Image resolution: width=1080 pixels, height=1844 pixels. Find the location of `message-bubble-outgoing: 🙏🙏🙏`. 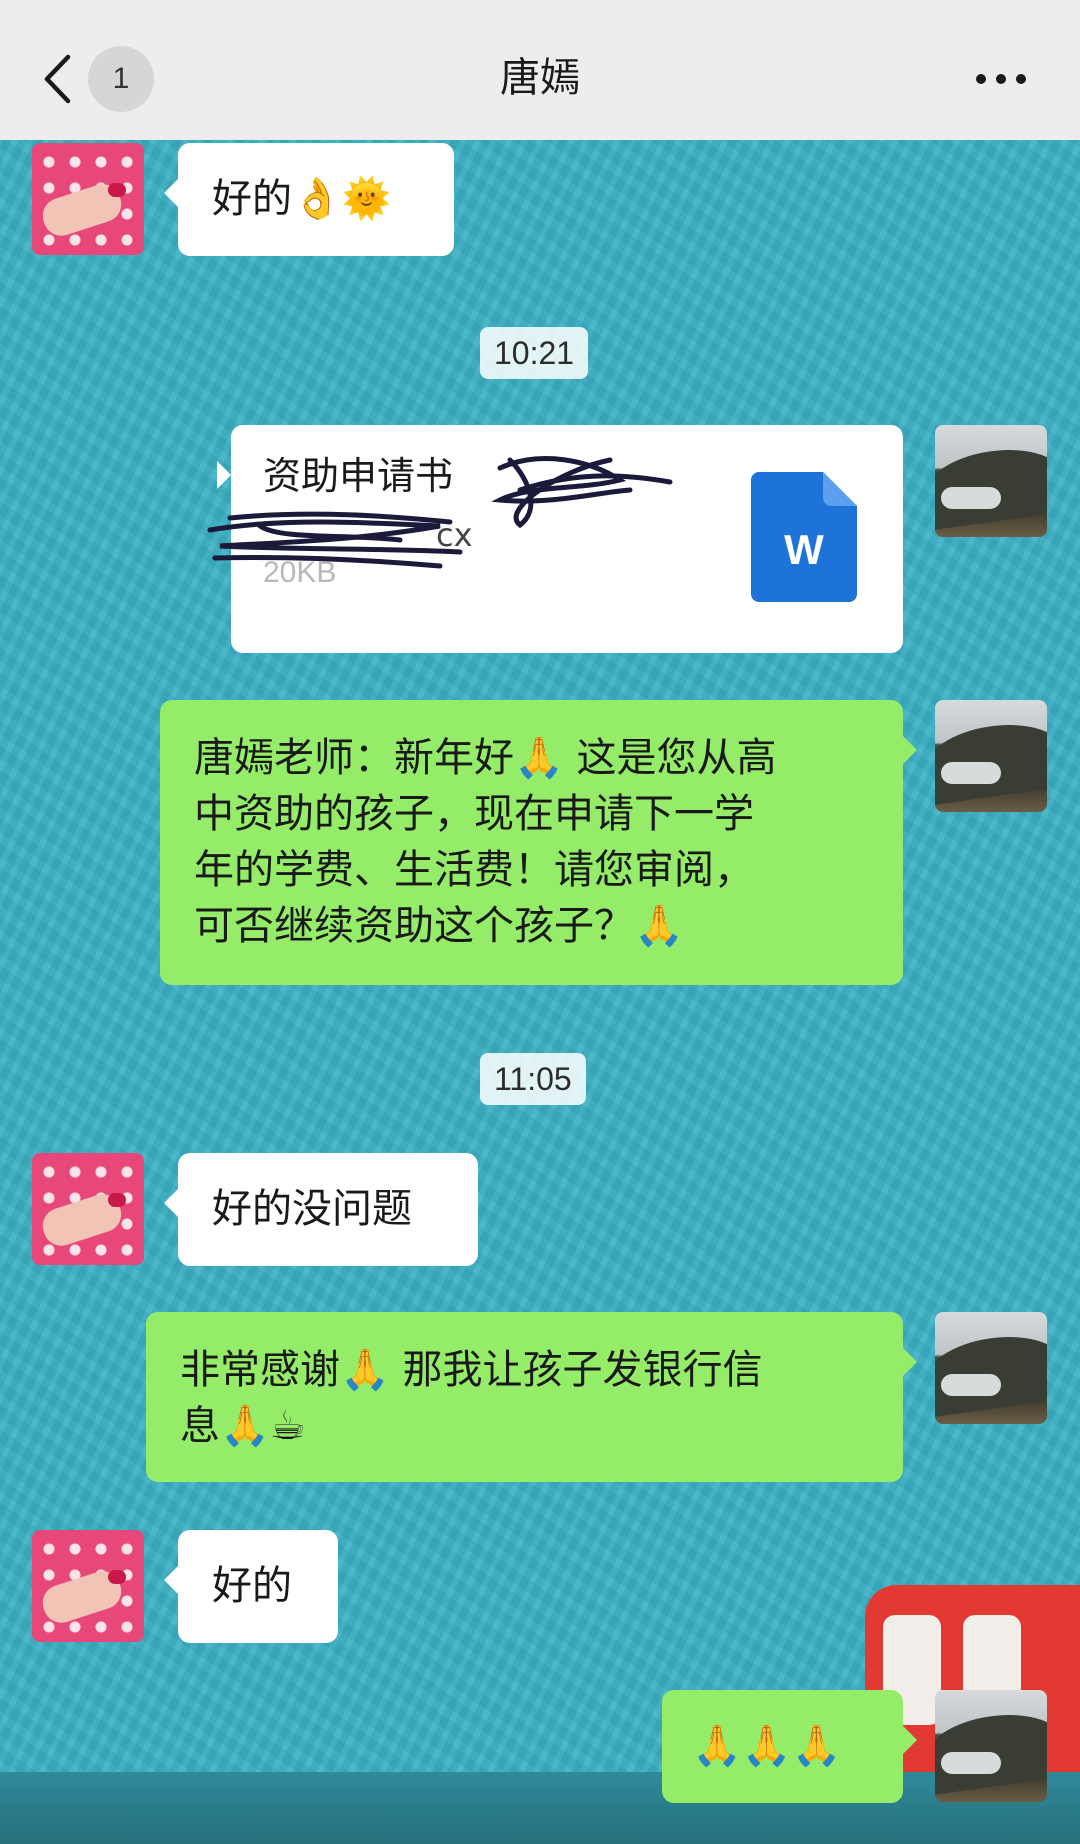

message-bubble-outgoing: 🙏🙏🙏 is located at coordinates (789, 1746).